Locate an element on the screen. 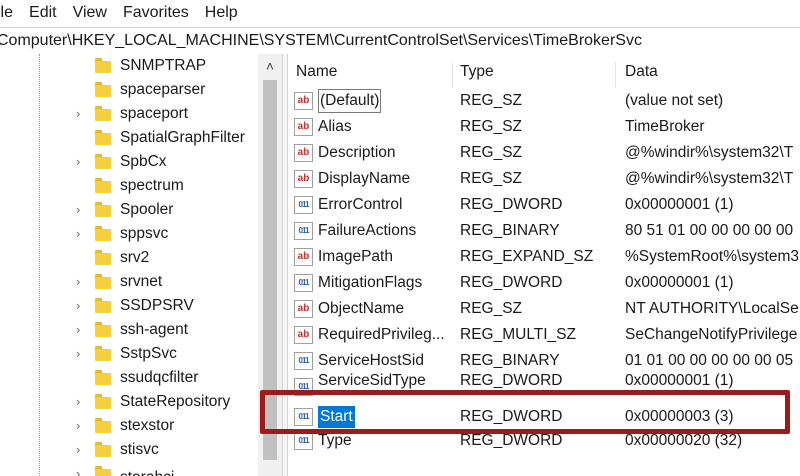 The height and width of the screenshot is (476, 800). tree-item: SpatialGraphFilter is located at coordinates (129, 138).